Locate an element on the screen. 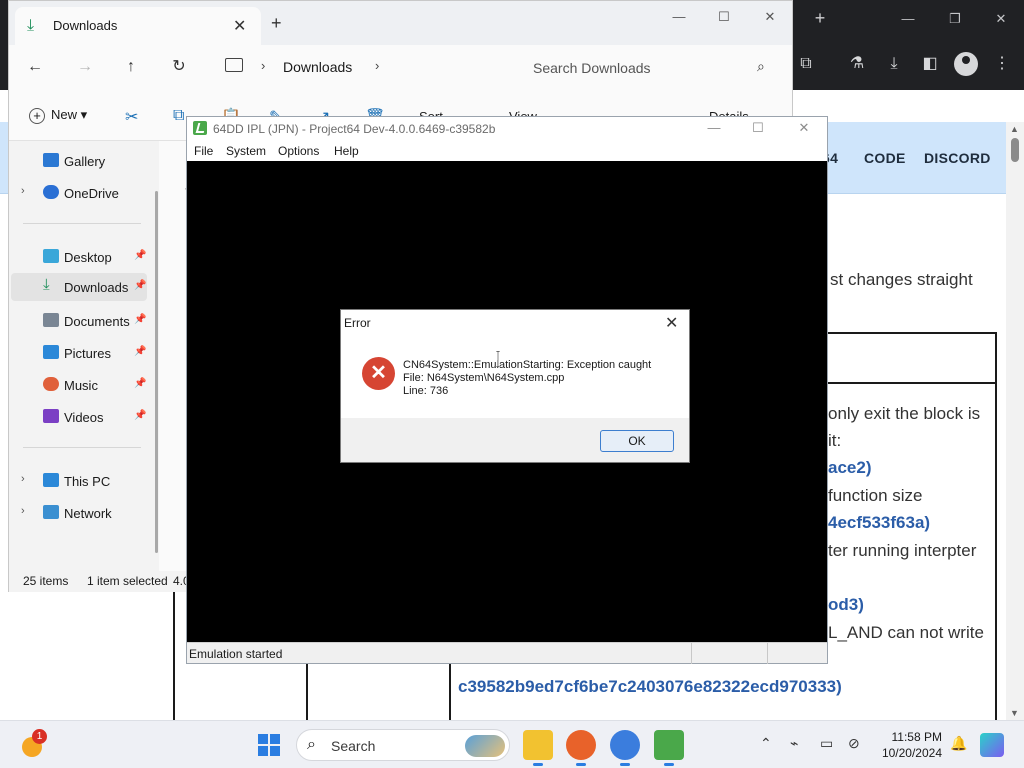  new-button: + New ▾ is located at coordinates (58, 115).